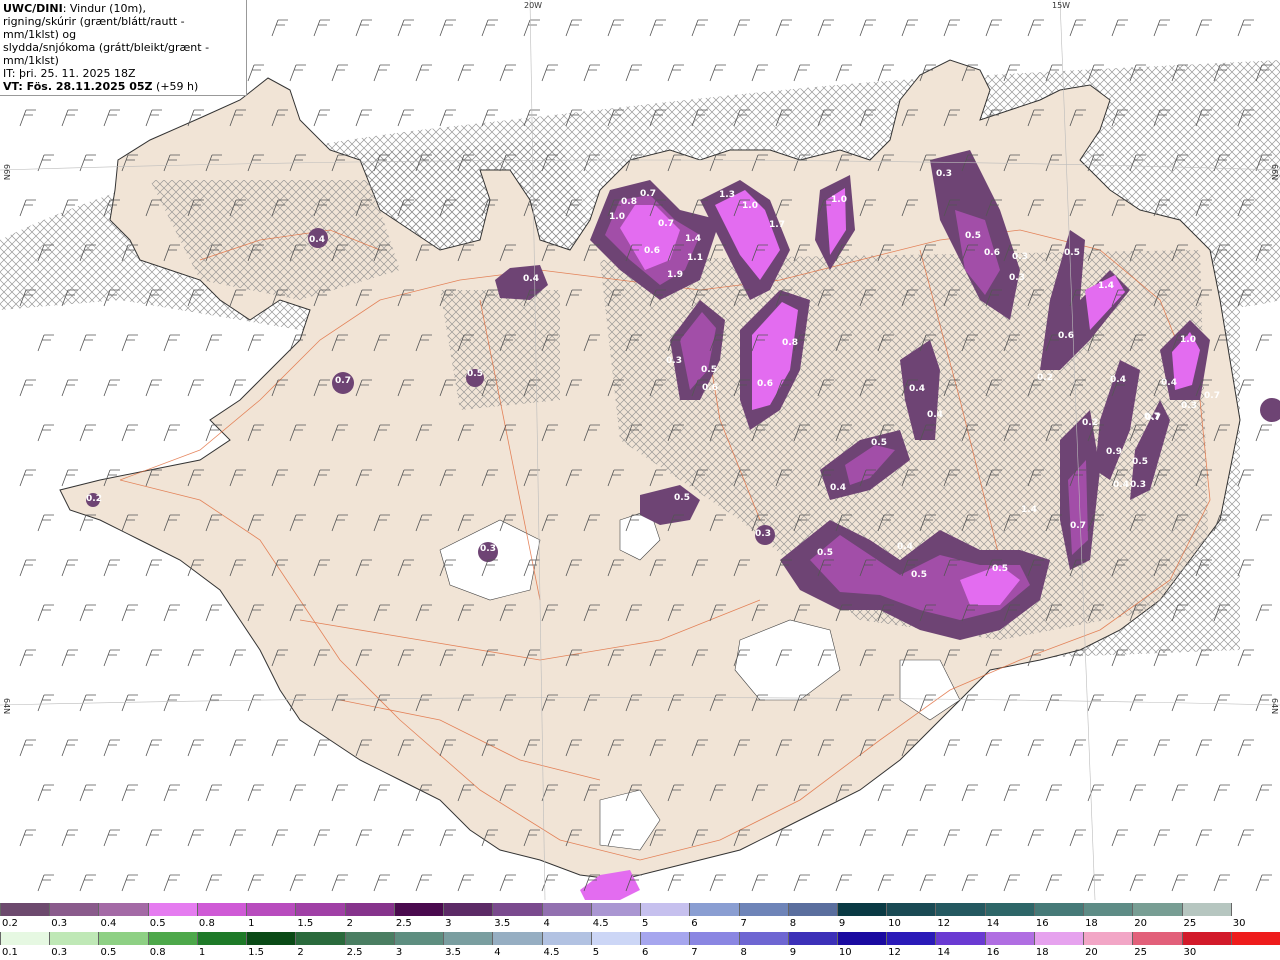 This screenshot has width=1280, height=960. What do you see at coordinates (533, 5) in the screenshot?
I see `lon-label-20w: 20W` at bounding box center [533, 5].